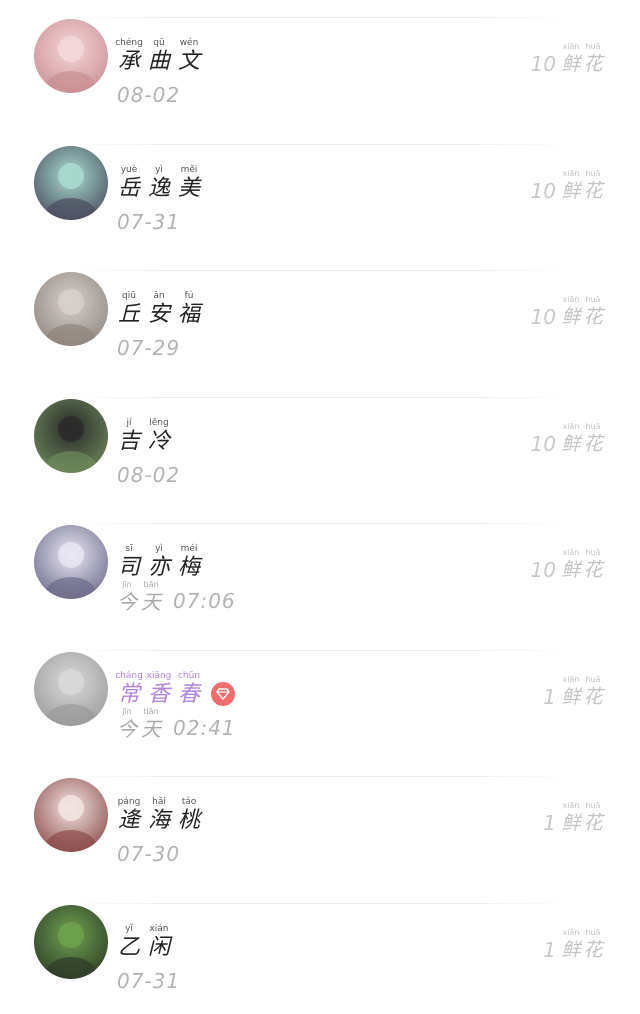  What do you see at coordinates (189, 549) in the screenshot?
I see `name-pinyin: méi` at bounding box center [189, 549].